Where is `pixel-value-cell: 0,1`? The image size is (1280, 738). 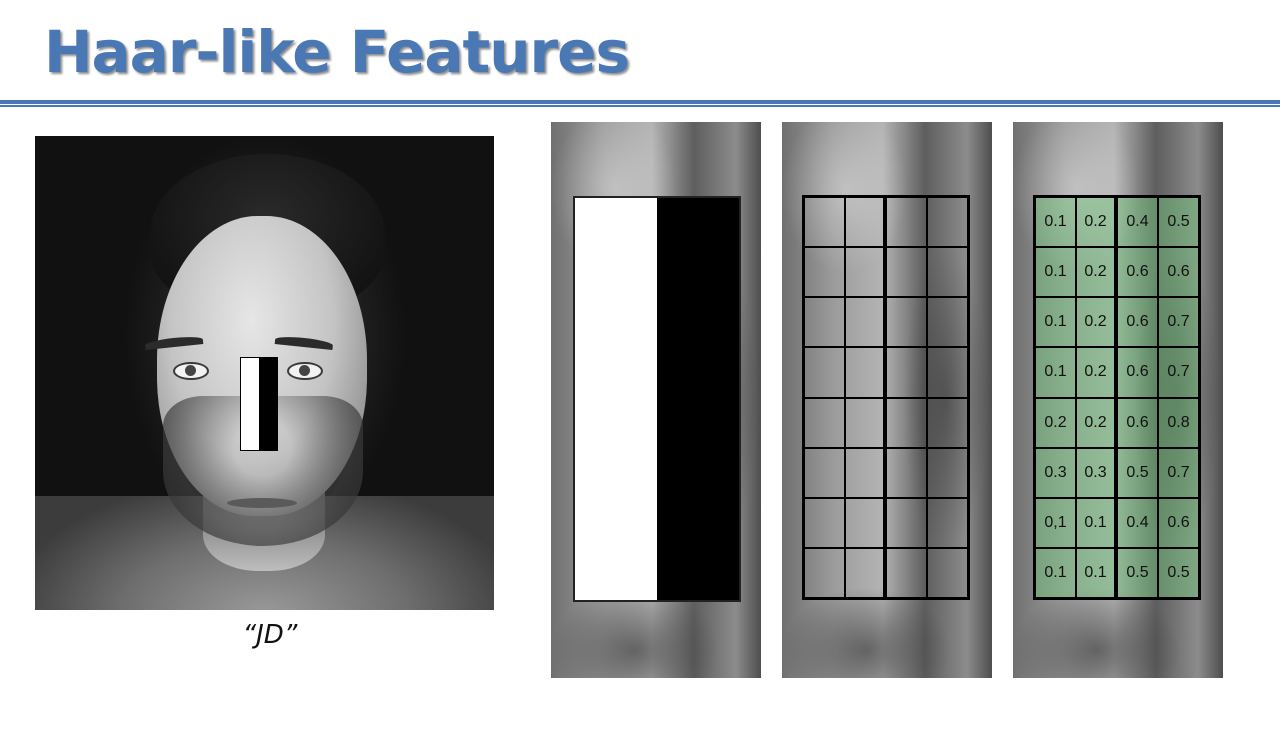 pixel-value-cell: 0,1 is located at coordinates (1055, 522).